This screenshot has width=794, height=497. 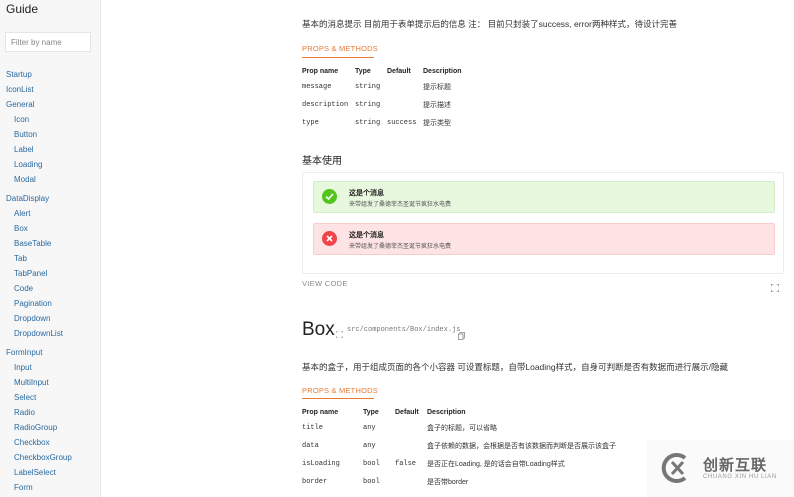 What do you see at coordinates (339, 332) in the screenshot?
I see `link-anchor-icon` at bounding box center [339, 332].